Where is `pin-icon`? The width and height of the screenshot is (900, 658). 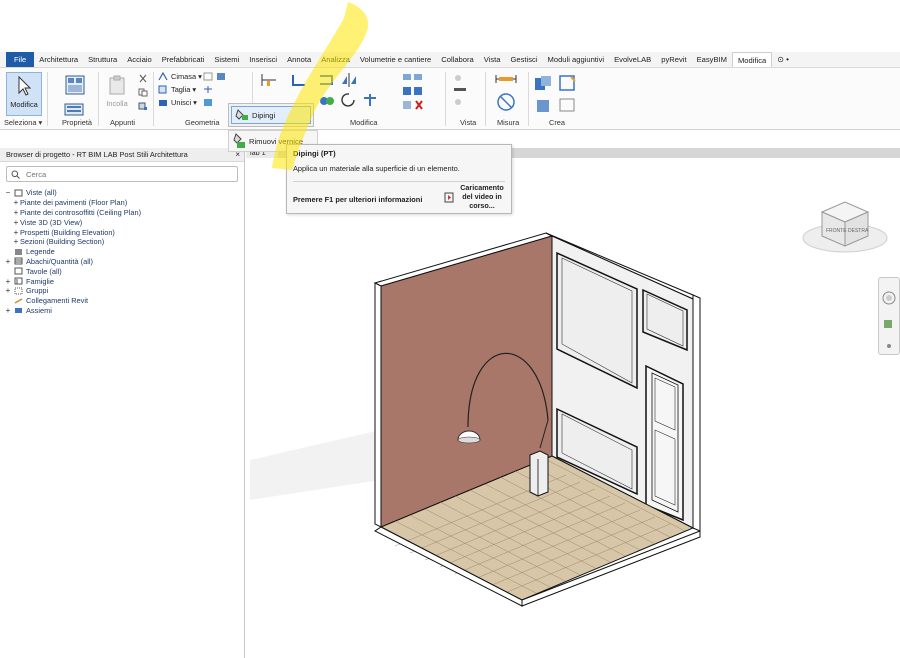 pin-icon is located at coordinates (413, 105).